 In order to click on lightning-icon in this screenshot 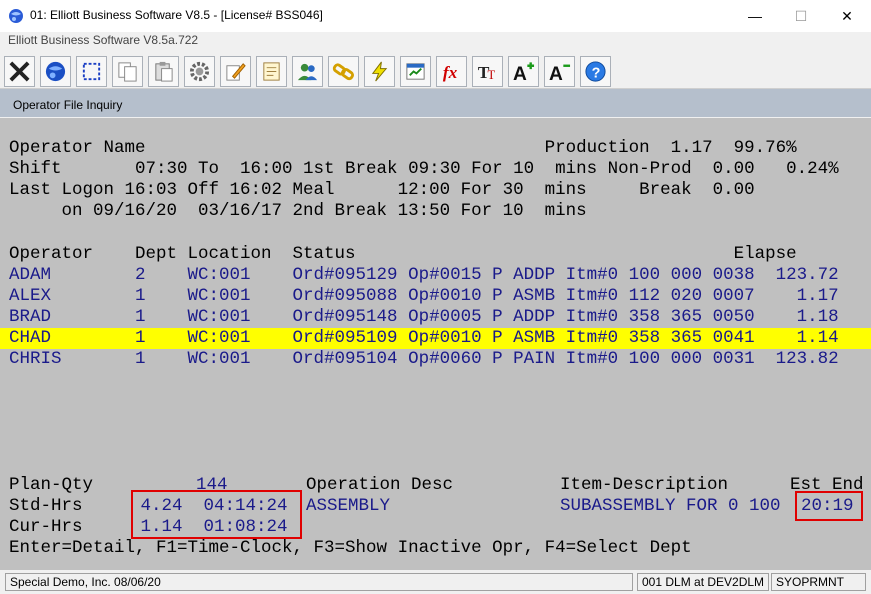, I will do `click(379, 71)`.